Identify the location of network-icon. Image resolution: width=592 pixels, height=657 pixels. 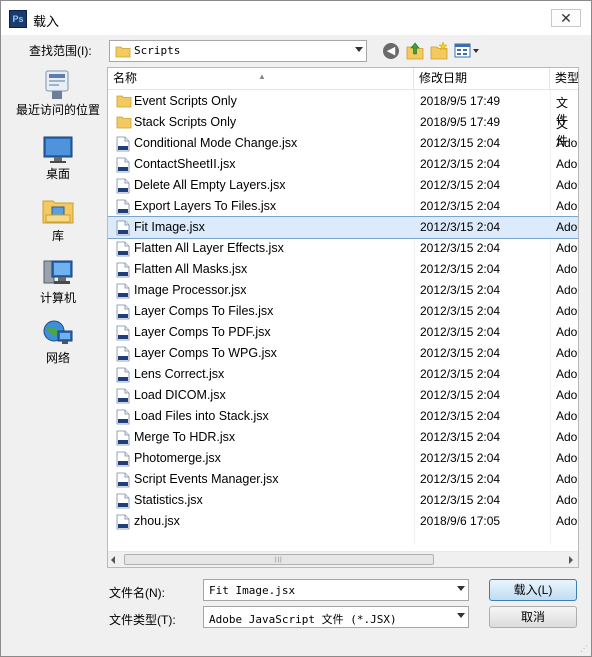
(58, 332).